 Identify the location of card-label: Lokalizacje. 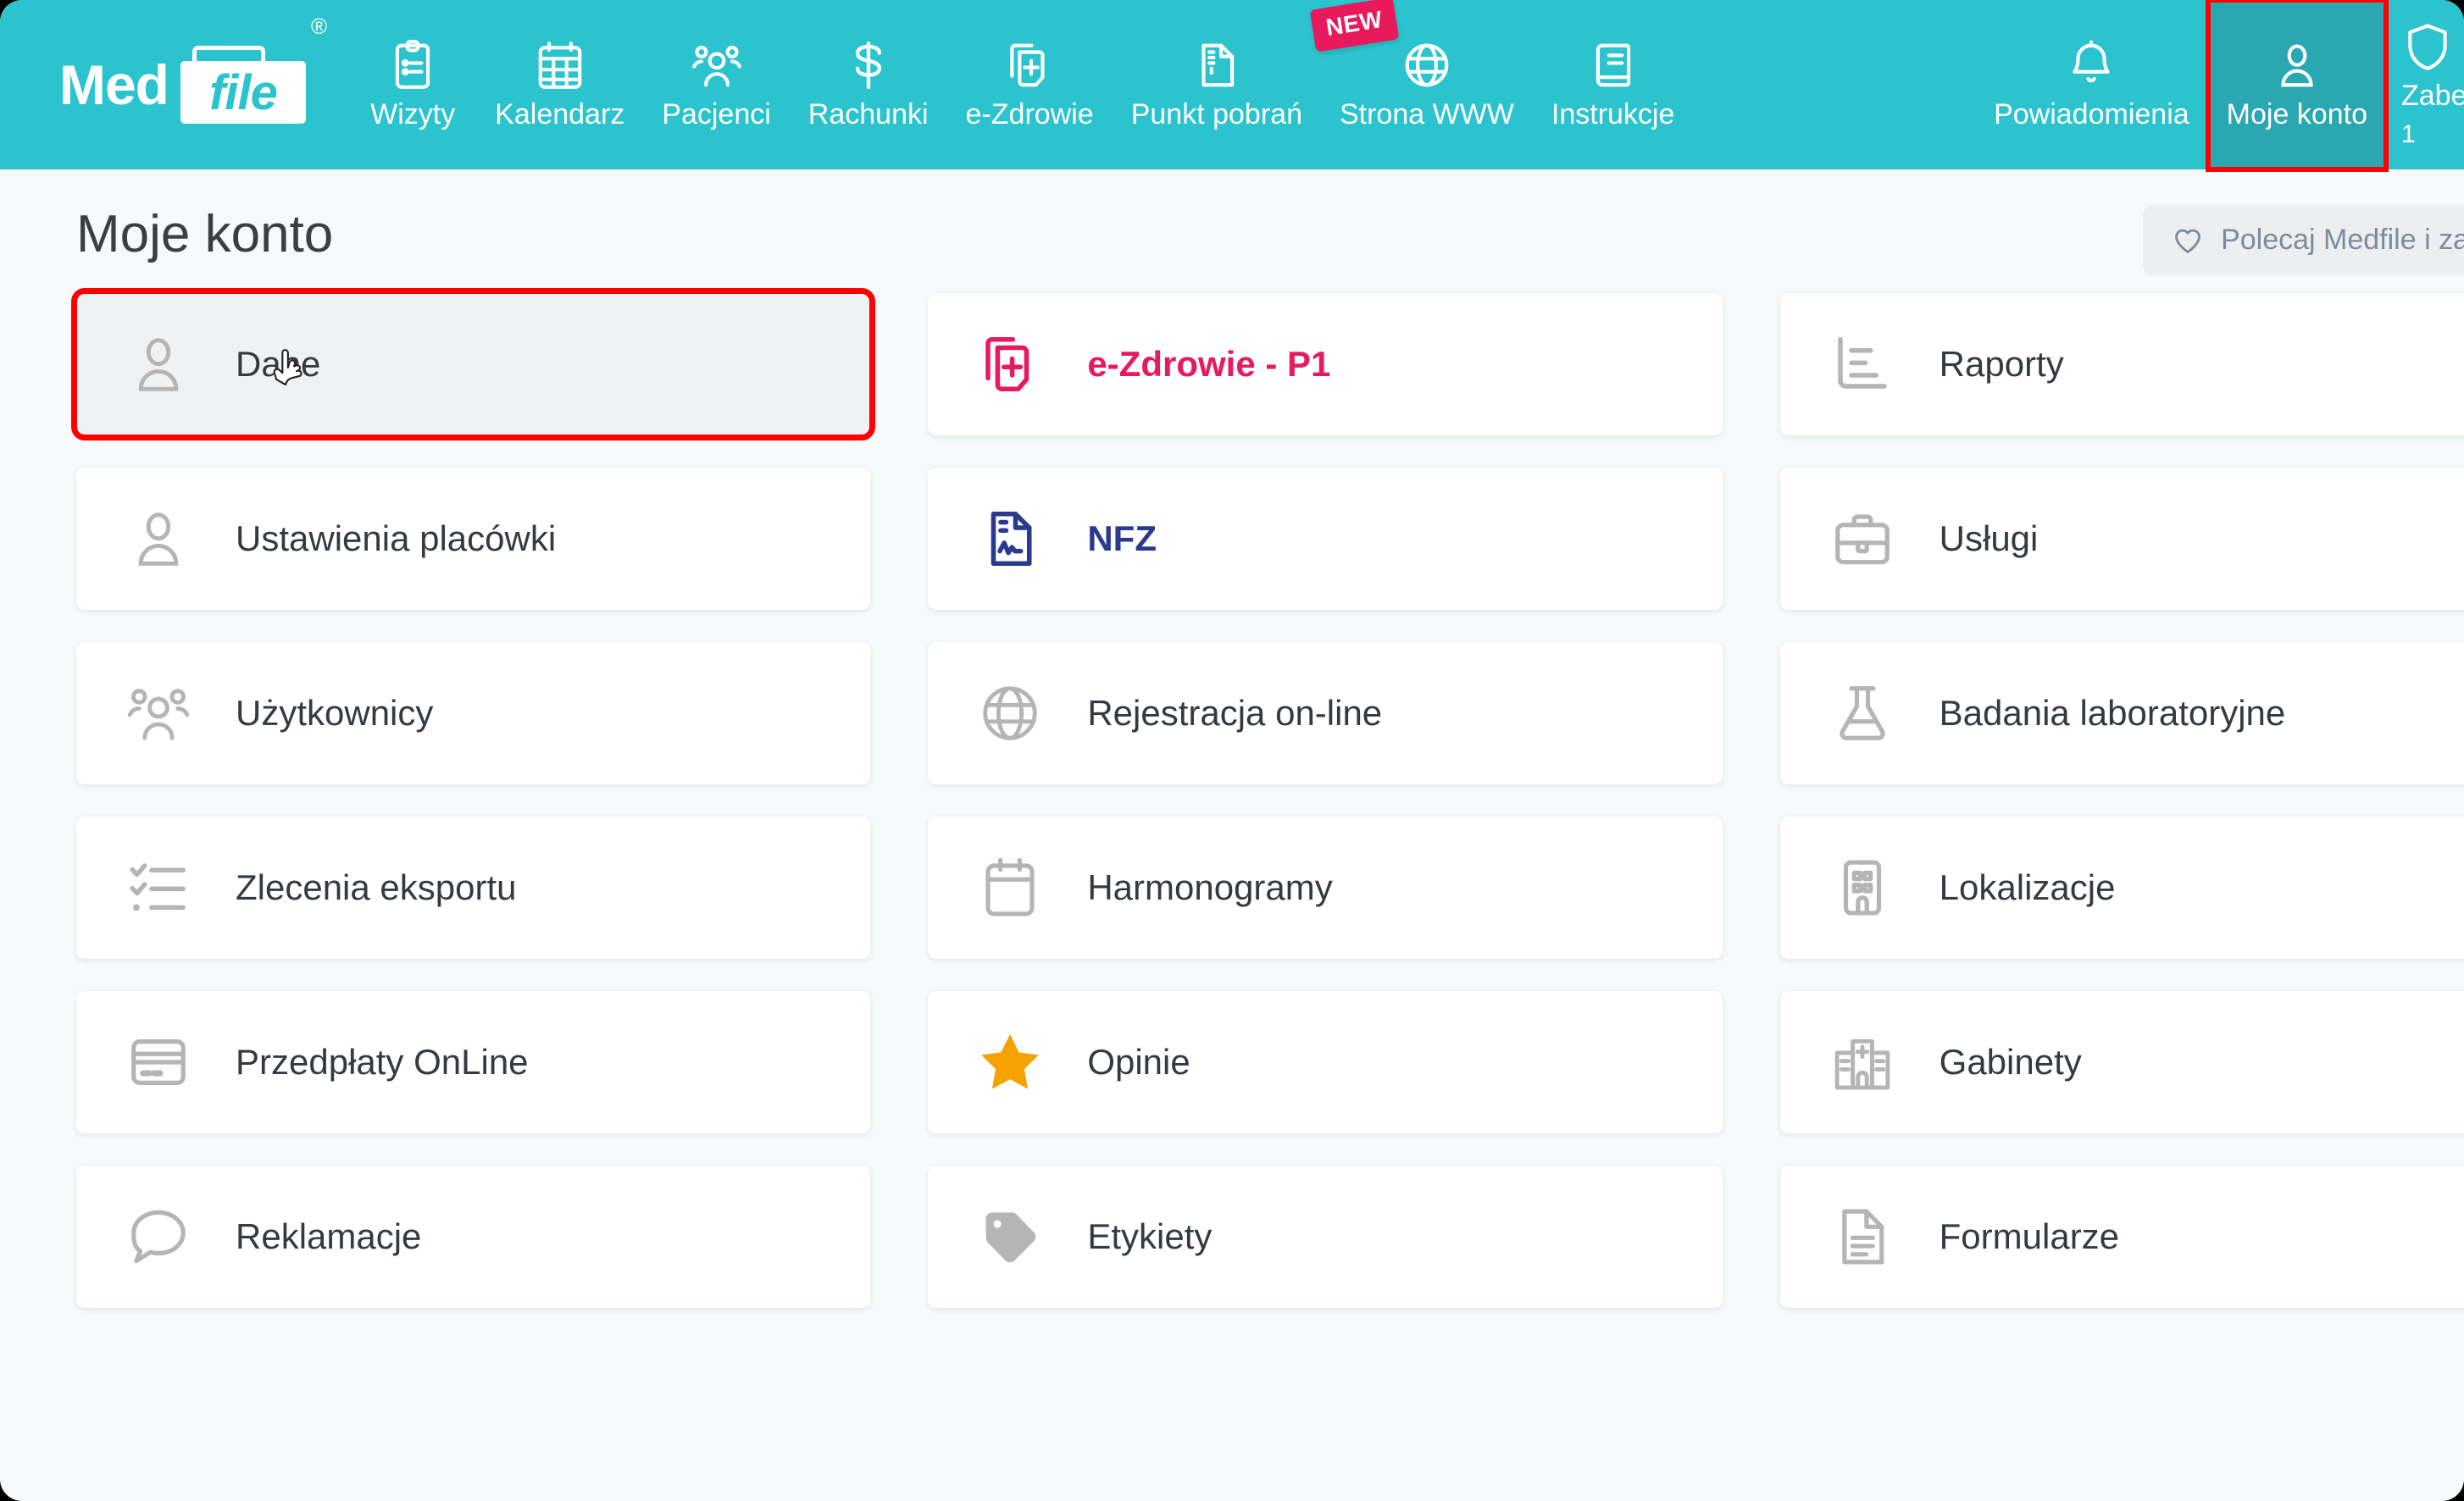
(2028, 887).